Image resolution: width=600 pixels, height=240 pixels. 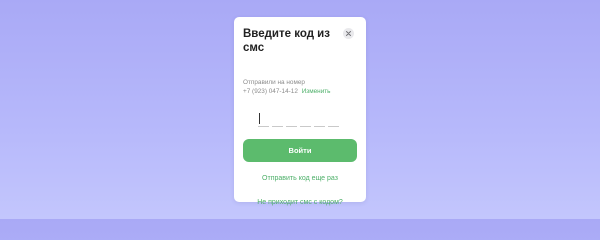 What do you see at coordinates (298, 119) in the screenshot?
I see `code-input` at bounding box center [298, 119].